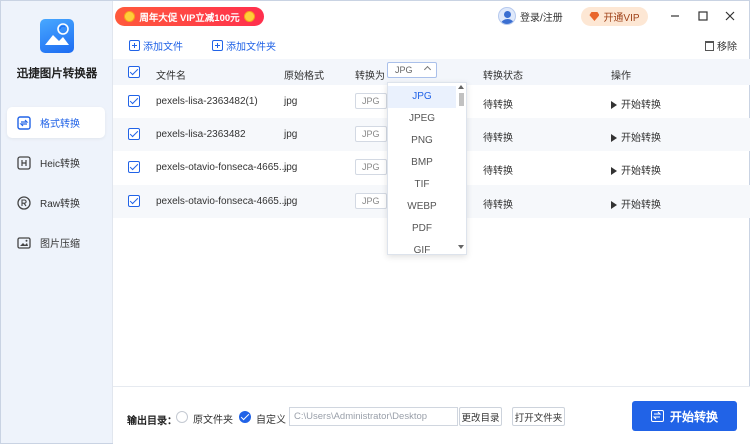 The width and height of the screenshot is (750, 444). What do you see at coordinates (422, 185) in the screenshot?
I see `format-option: TIF` at bounding box center [422, 185].